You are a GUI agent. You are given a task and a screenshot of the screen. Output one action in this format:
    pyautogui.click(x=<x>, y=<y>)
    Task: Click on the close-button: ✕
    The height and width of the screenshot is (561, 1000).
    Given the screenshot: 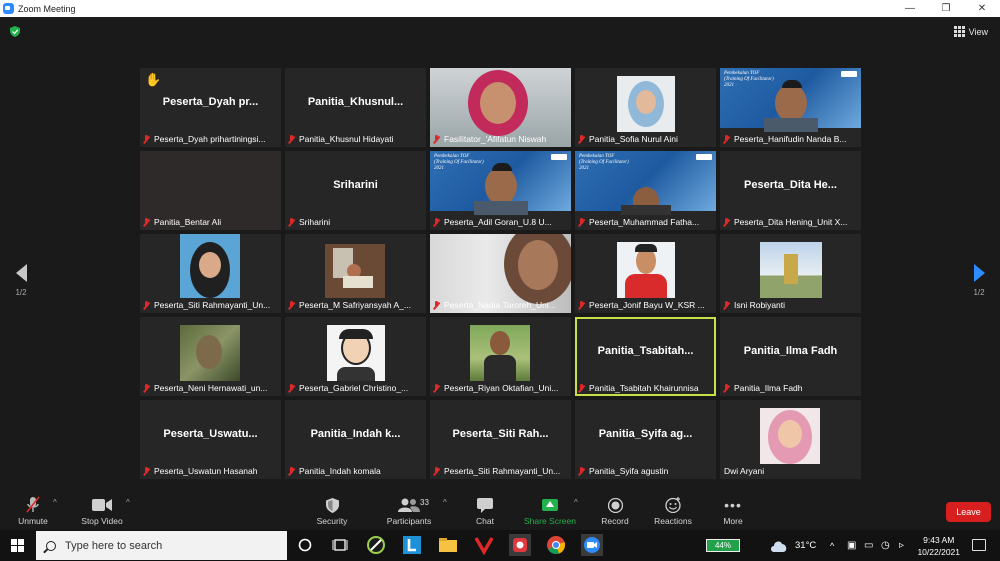 What is the action you would take?
    pyautogui.click(x=982, y=8)
    